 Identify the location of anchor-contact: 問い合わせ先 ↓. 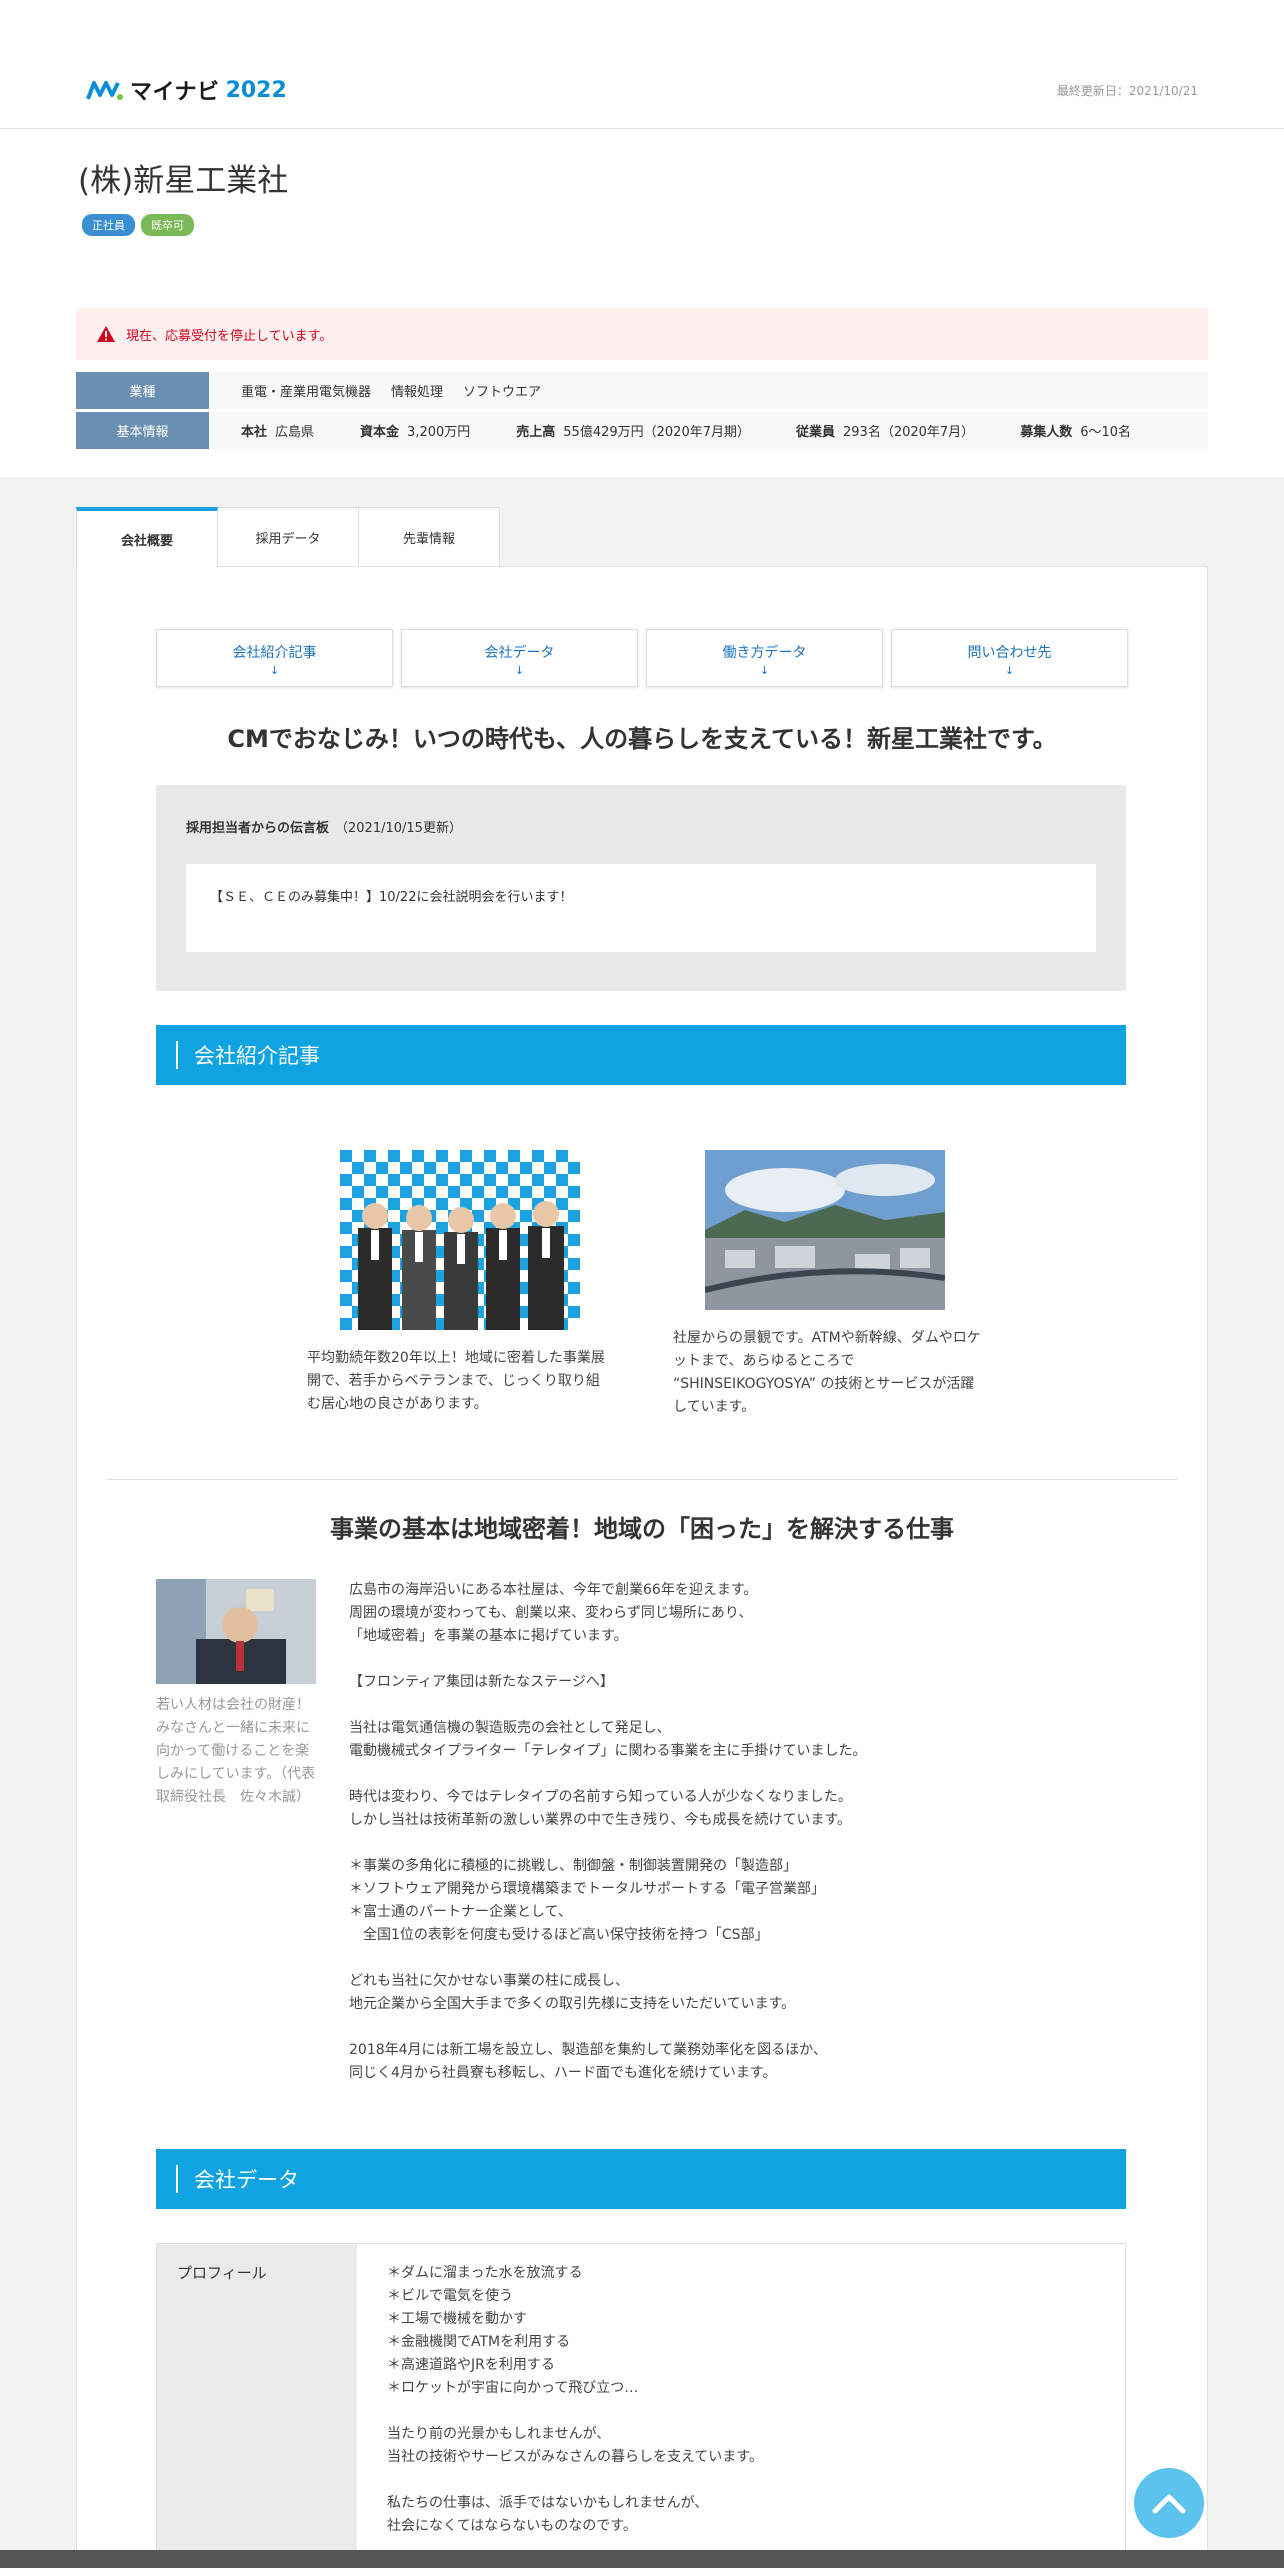
(1009, 658).